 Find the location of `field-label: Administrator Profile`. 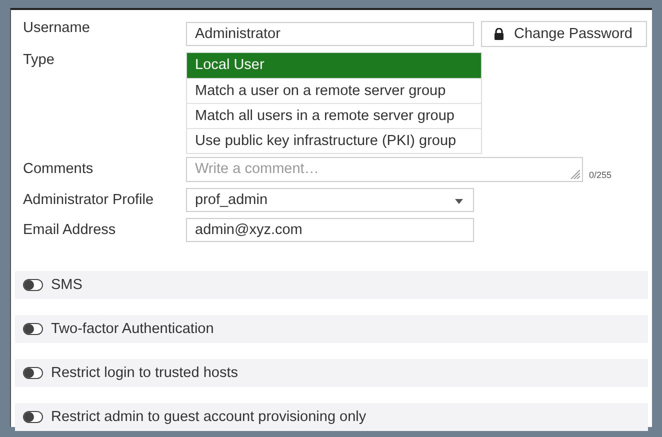

field-label: Administrator Profile is located at coordinates (89, 200).